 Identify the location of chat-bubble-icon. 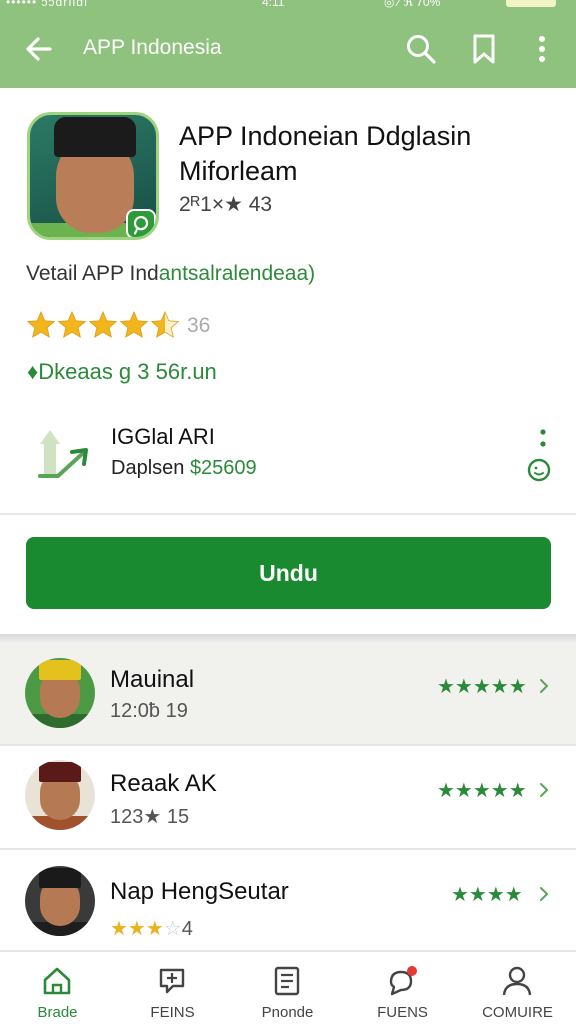
(403, 981).